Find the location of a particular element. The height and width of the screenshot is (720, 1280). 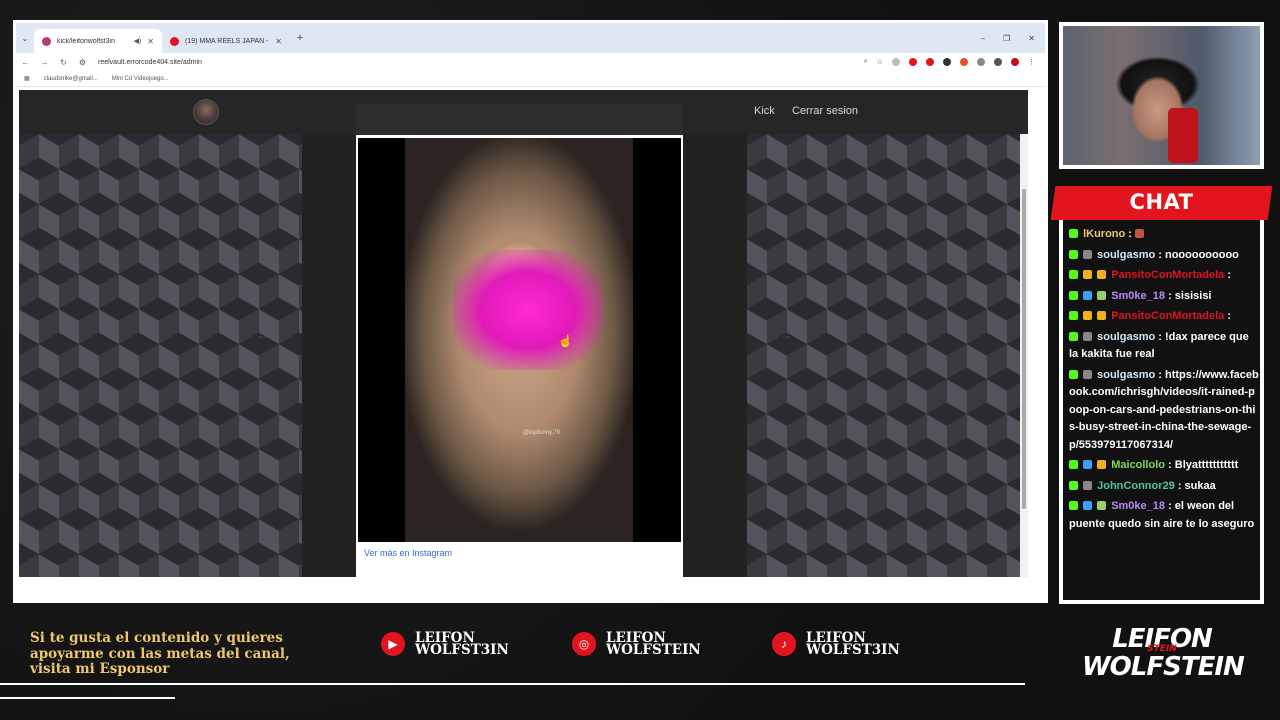

webcam-feed is located at coordinates (1161, 95).